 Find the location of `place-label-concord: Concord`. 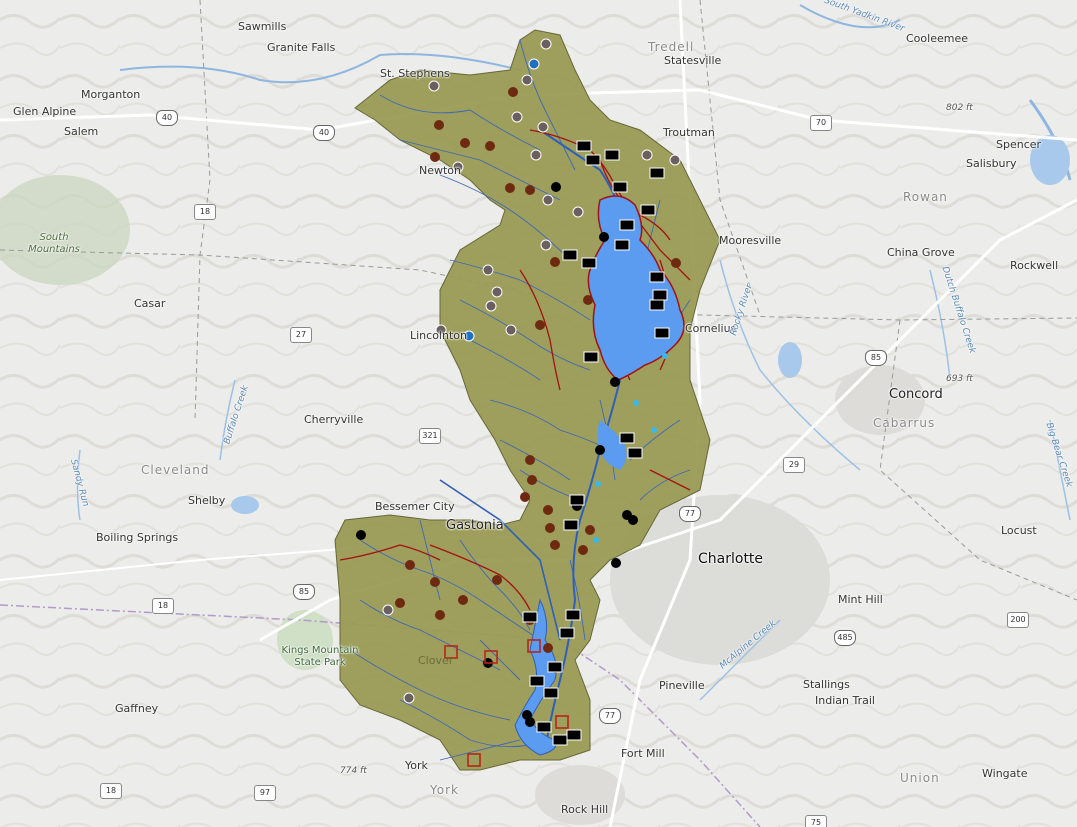

place-label-concord: Concord is located at coordinates (916, 394).